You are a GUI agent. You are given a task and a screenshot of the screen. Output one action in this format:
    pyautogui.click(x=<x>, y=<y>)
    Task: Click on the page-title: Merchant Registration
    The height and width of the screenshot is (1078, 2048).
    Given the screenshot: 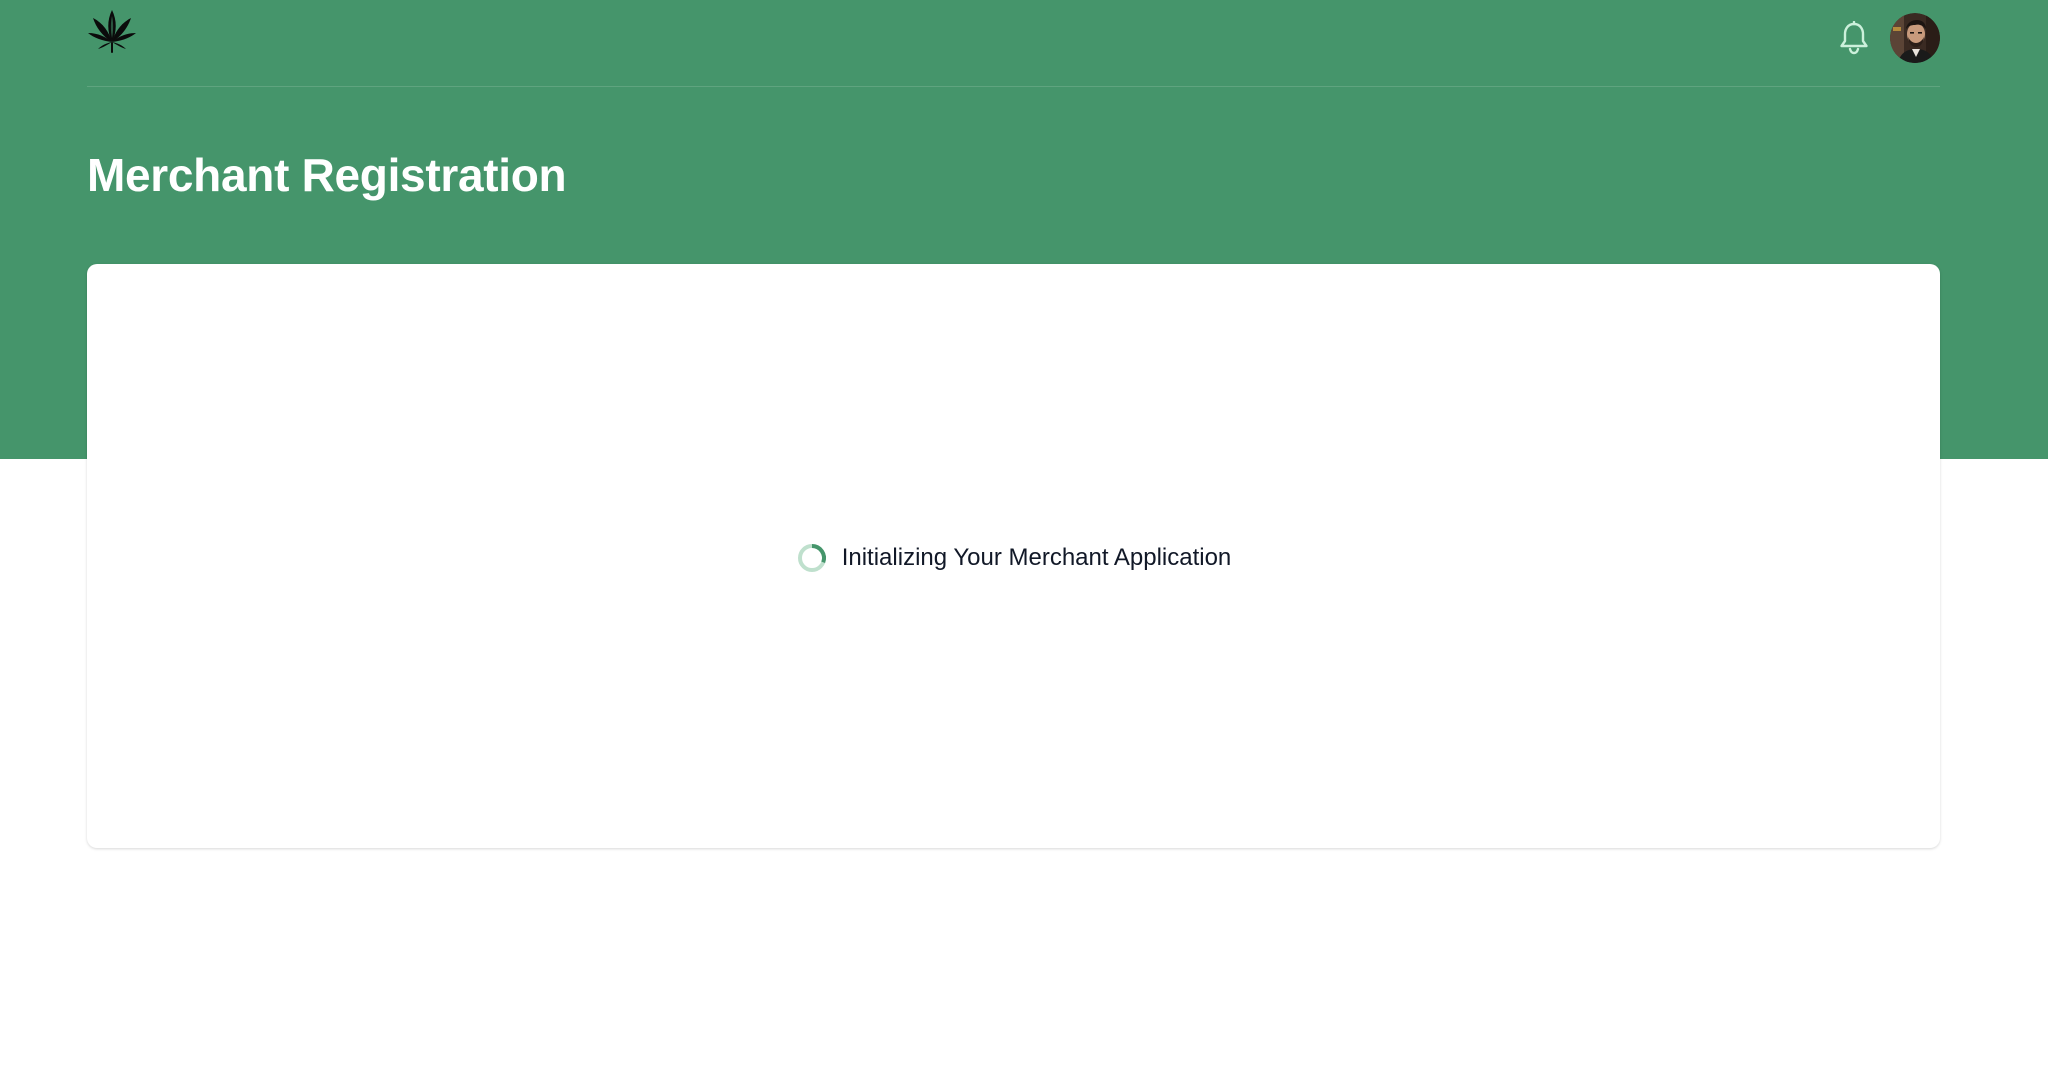 What is the action you would take?
    pyautogui.click(x=327, y=175)
    